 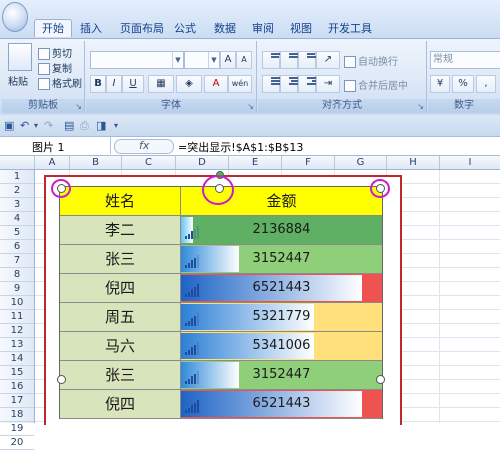 I want to click on borders-button: ▦, so click(x=161, y=84).